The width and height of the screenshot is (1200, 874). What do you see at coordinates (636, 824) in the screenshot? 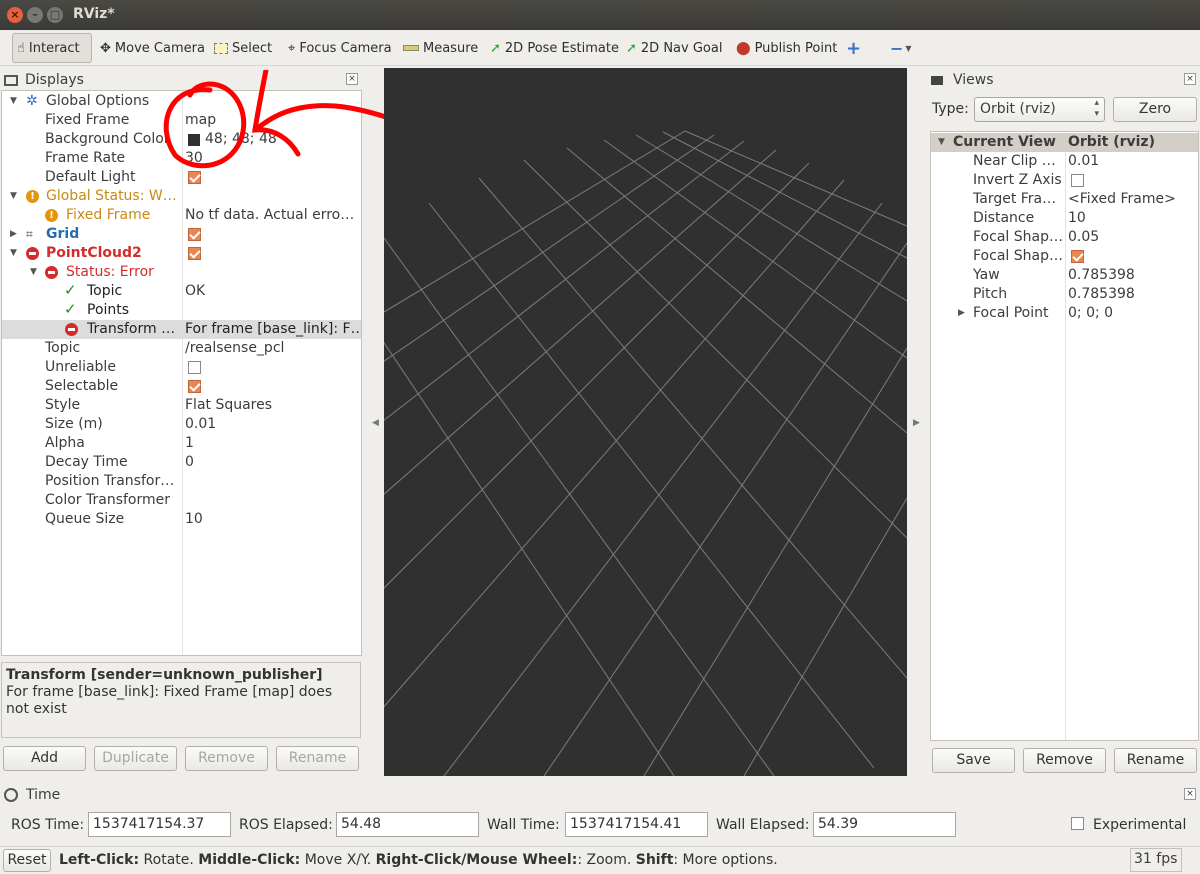
I see `wall-time-field: 1537417154.41` at bounding box center [636, 824].